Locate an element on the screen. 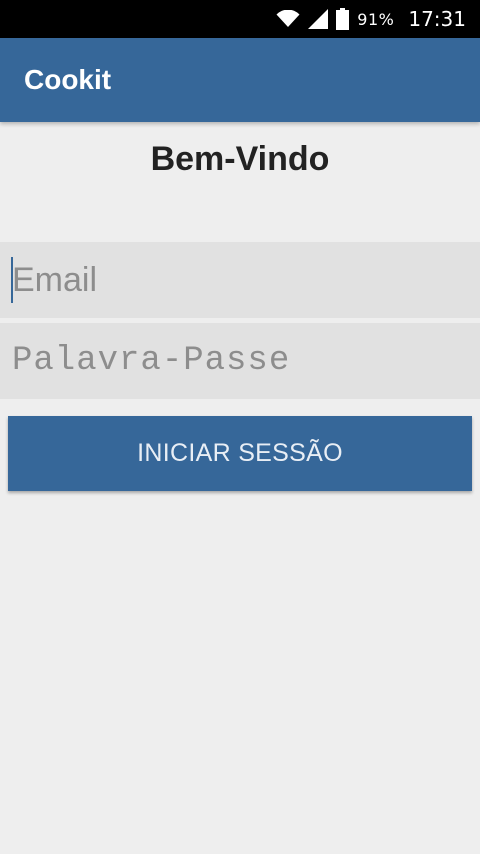  battery-icon is located at coordinates (343, 19).